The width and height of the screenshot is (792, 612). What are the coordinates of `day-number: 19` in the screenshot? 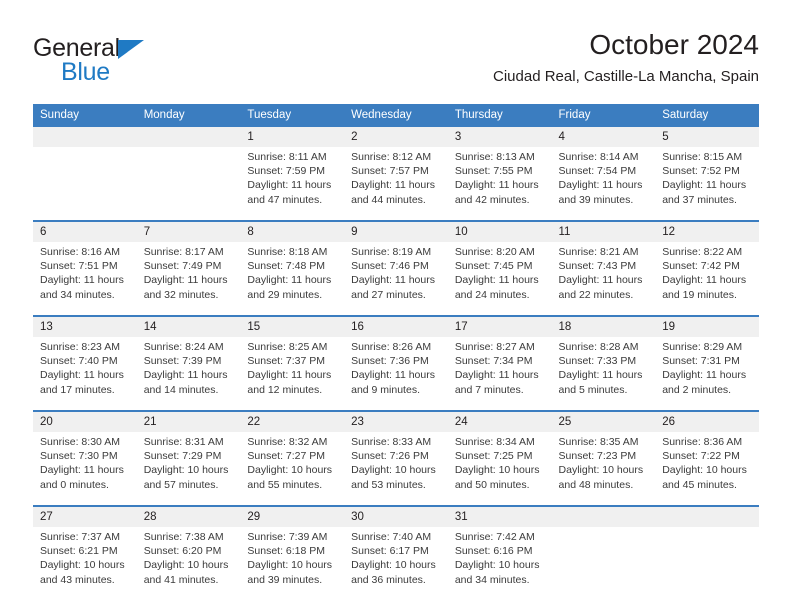 It's located at (707, 326).